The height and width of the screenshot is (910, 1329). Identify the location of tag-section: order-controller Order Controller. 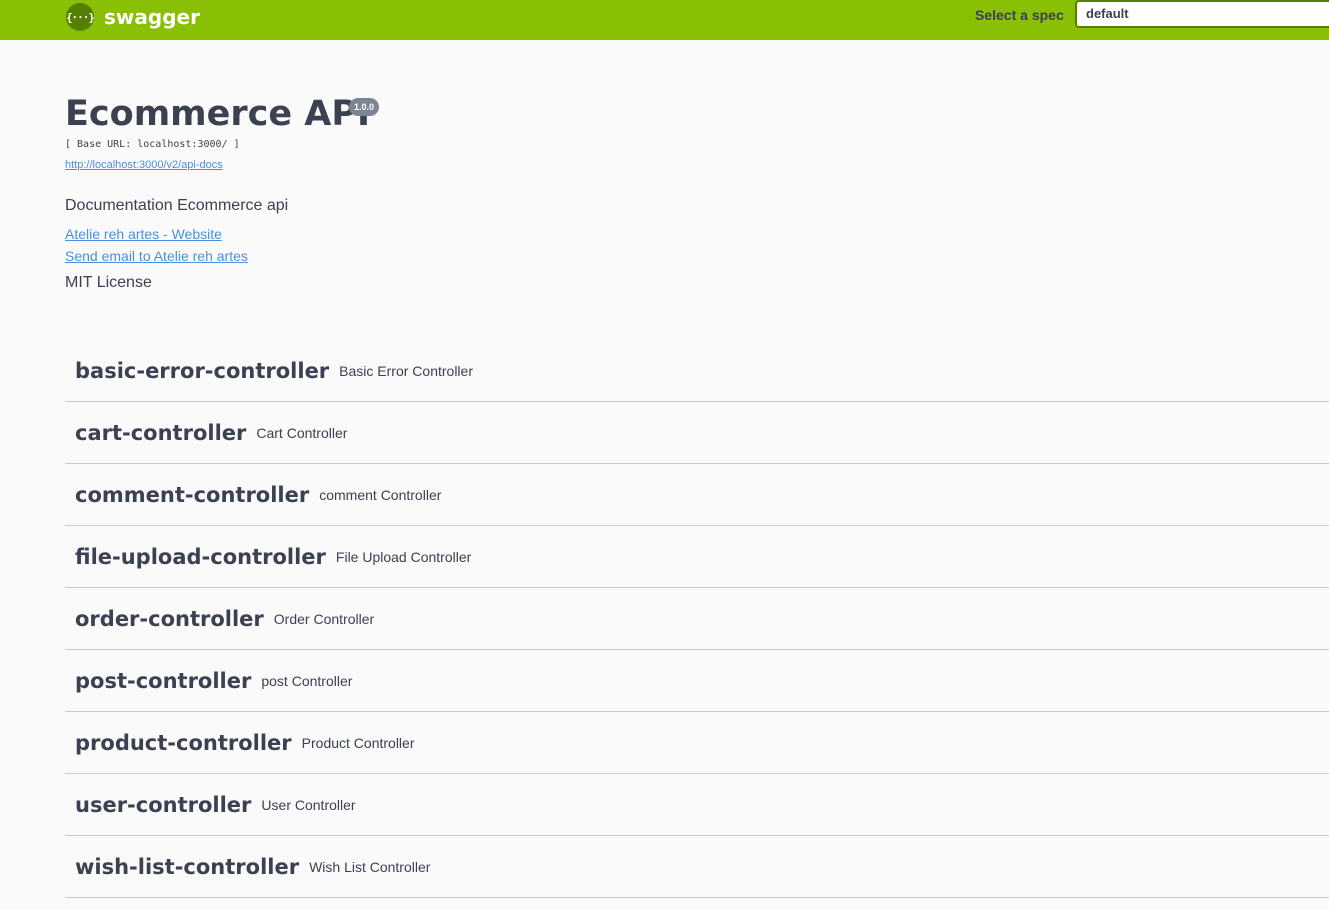
(697, 619).